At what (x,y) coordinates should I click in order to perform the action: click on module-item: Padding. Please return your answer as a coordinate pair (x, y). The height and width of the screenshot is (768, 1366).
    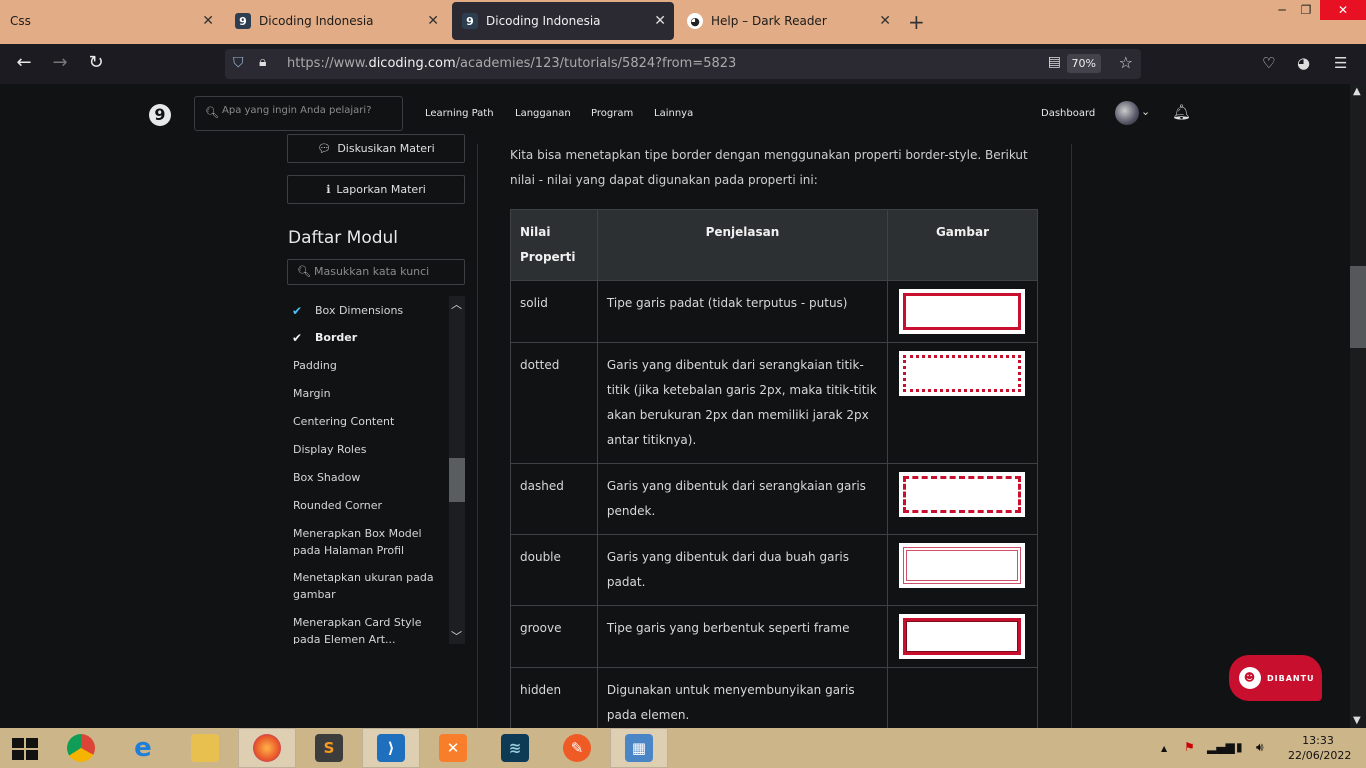
    Looking at the image, I should click on (368, 365).